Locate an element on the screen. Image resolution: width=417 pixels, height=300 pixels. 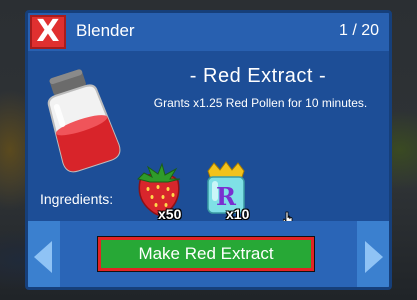
next-recipe-button is located at coordinates (373, 254).